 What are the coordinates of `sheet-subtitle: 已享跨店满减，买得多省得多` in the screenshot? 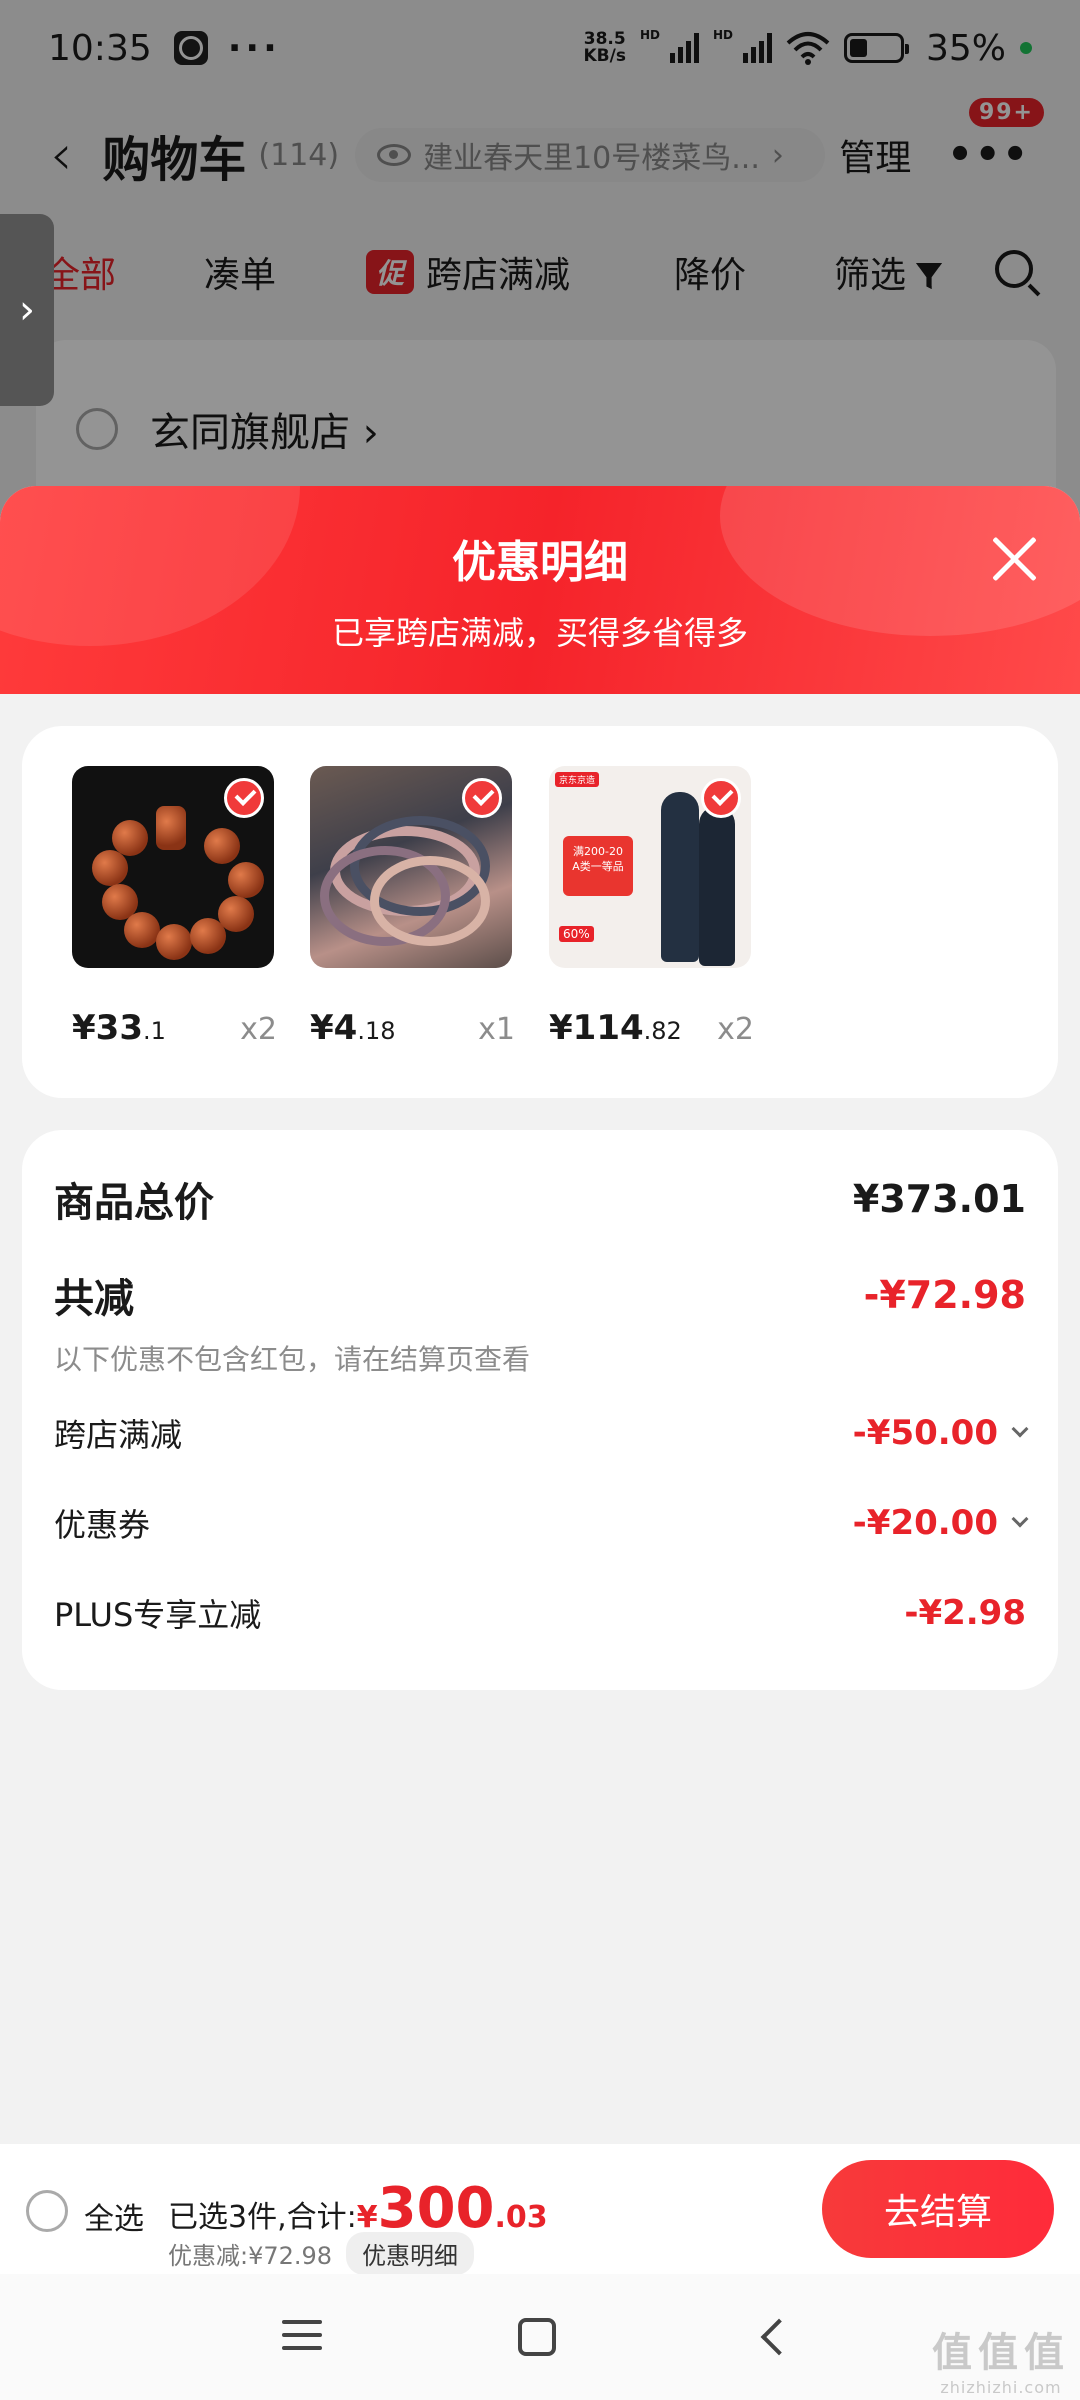 It's located at (539, 633).